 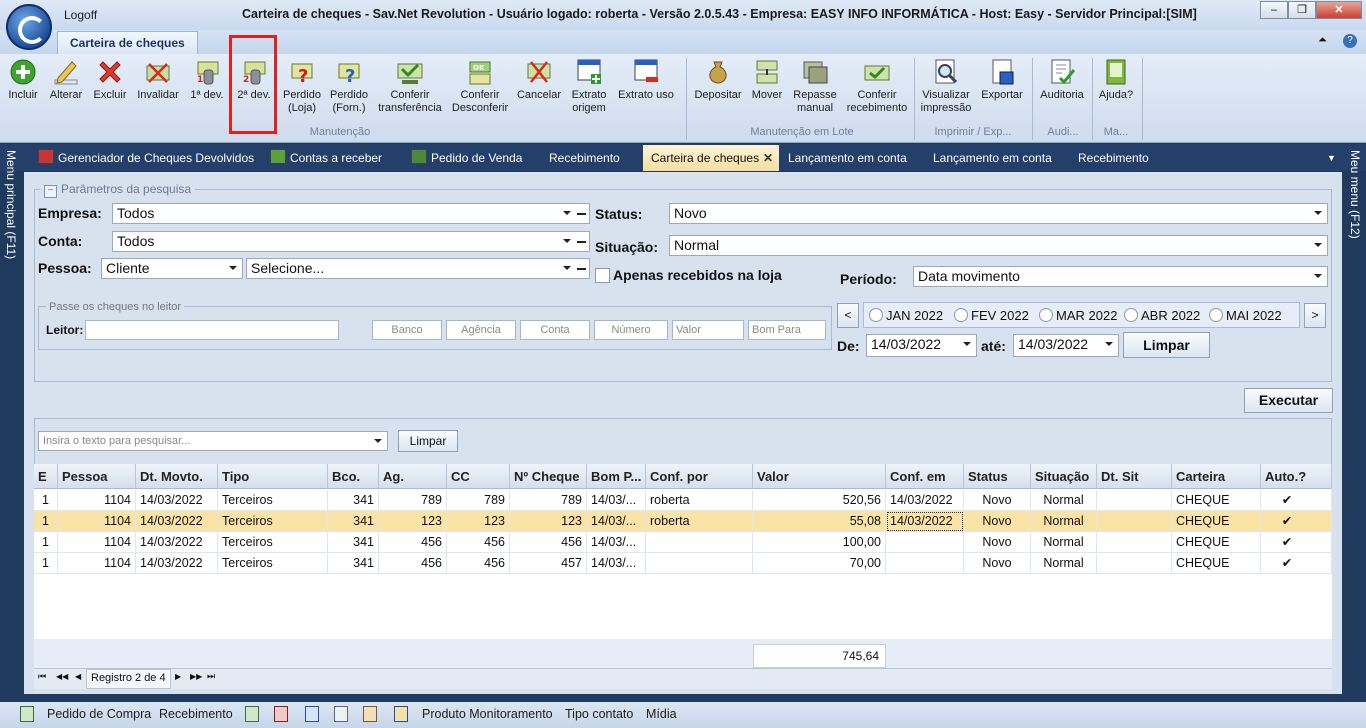 I want to click on document-icon, so click(x=341, y=714).